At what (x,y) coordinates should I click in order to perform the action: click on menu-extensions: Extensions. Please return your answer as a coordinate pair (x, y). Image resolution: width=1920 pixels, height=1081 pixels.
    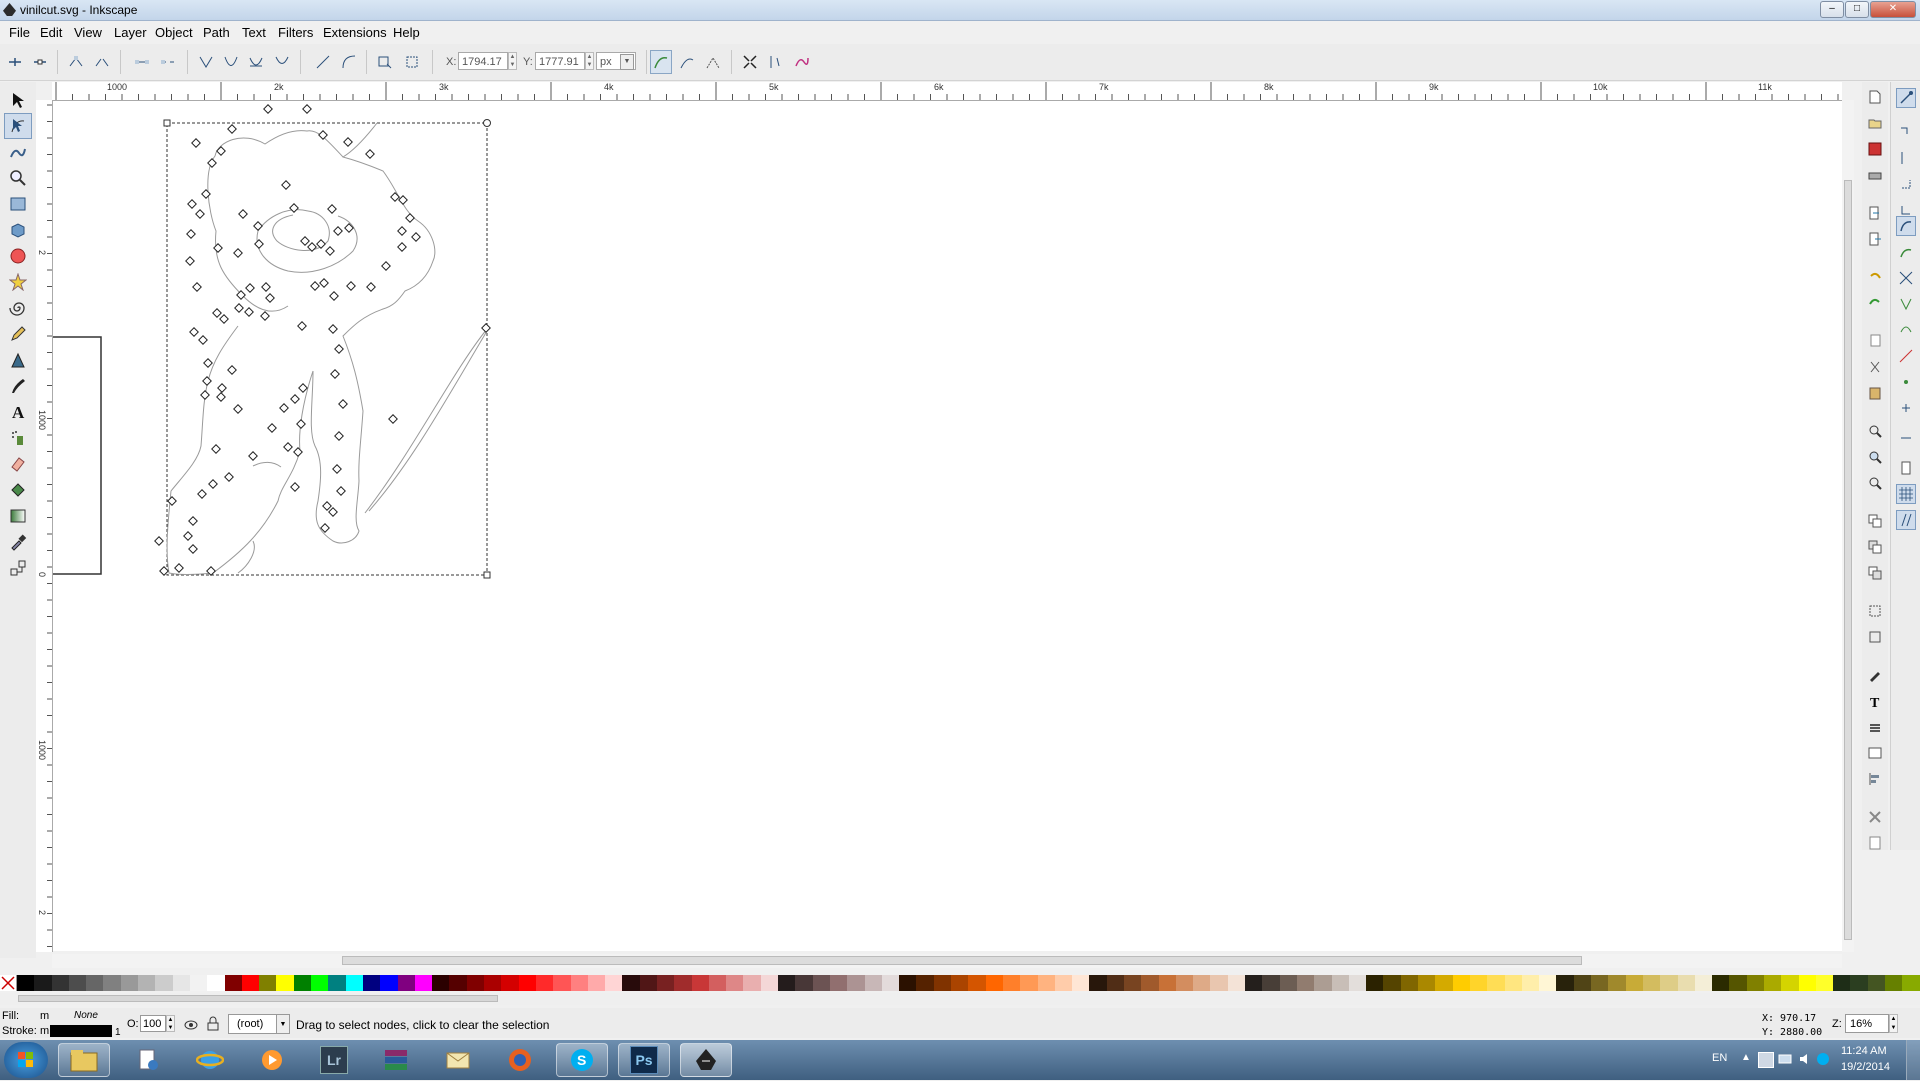
    Looking at the image, I should click on (355, 32).